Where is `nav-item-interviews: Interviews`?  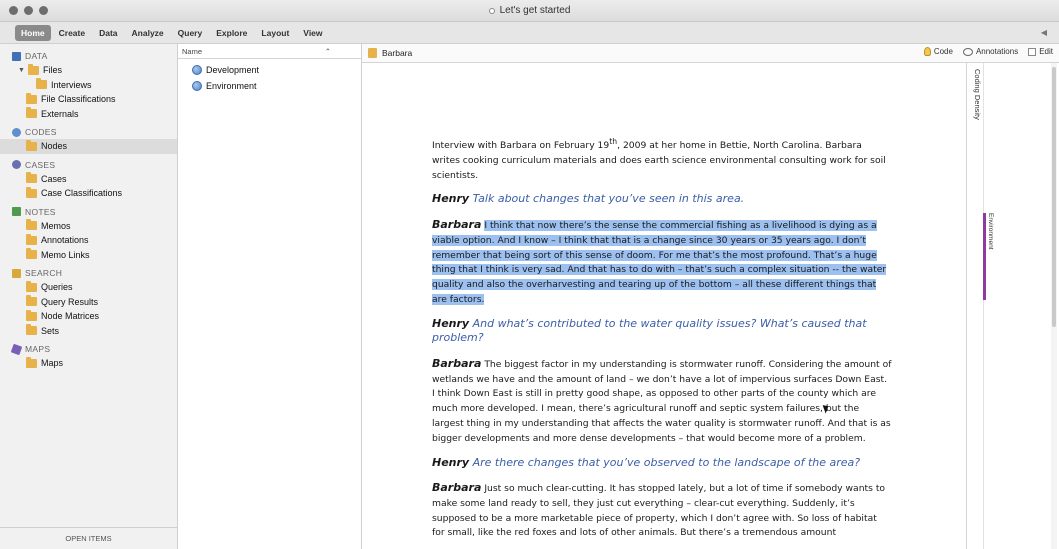 nav-item-interviews: Interviews is located at coordinates (88, 85).